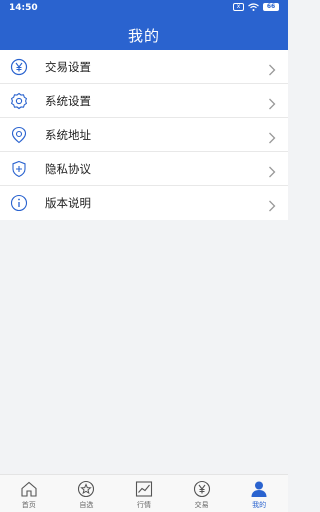 The width and height of the screenshot is (320, 512). I want to click on tab-mine: 我的, so click(259, 493).